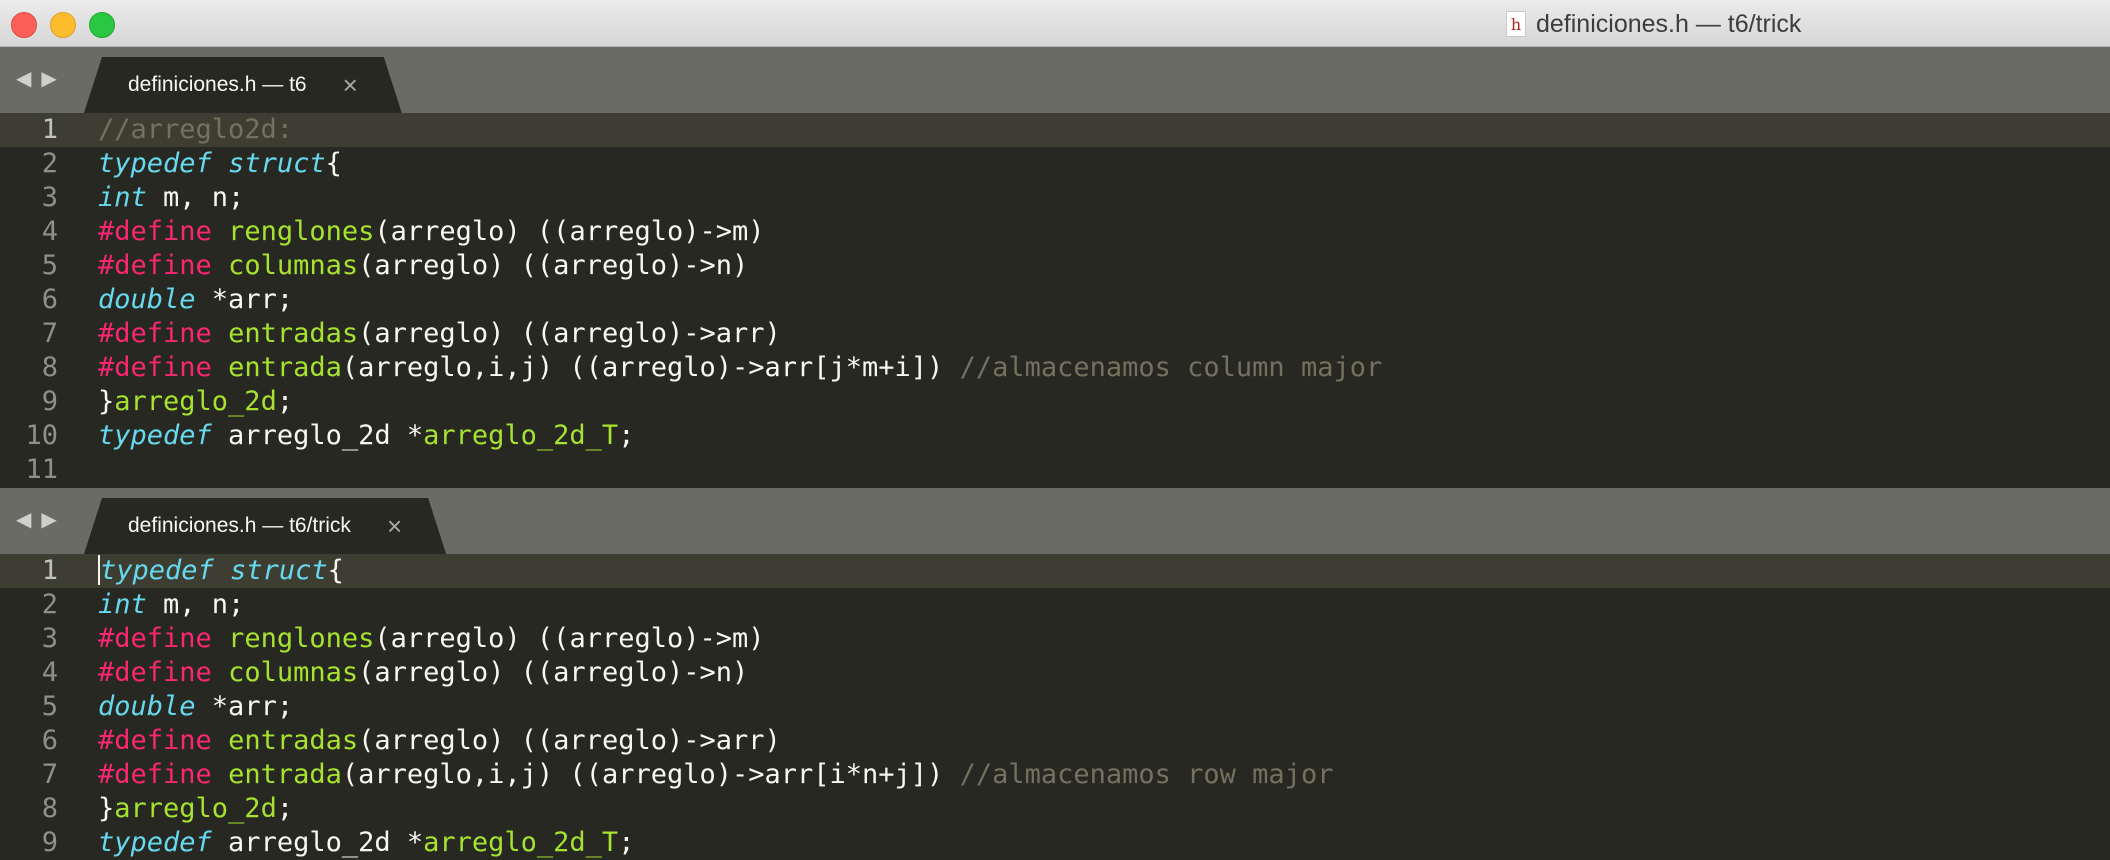  What do you see at coordinates (49, 197) in the screenshot?
I see `line-number: 3` at bounding box center [49, 197].